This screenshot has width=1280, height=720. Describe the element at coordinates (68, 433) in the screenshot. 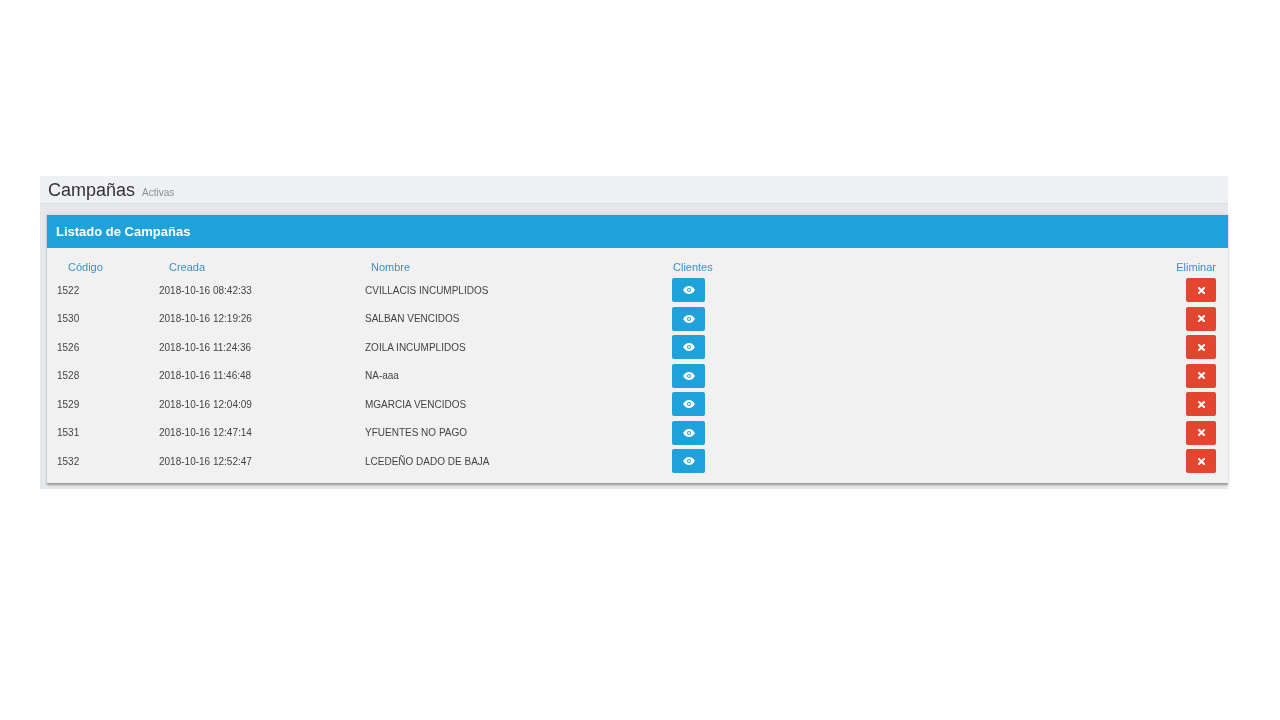

I see `table-cell-text: 1531` at that location.